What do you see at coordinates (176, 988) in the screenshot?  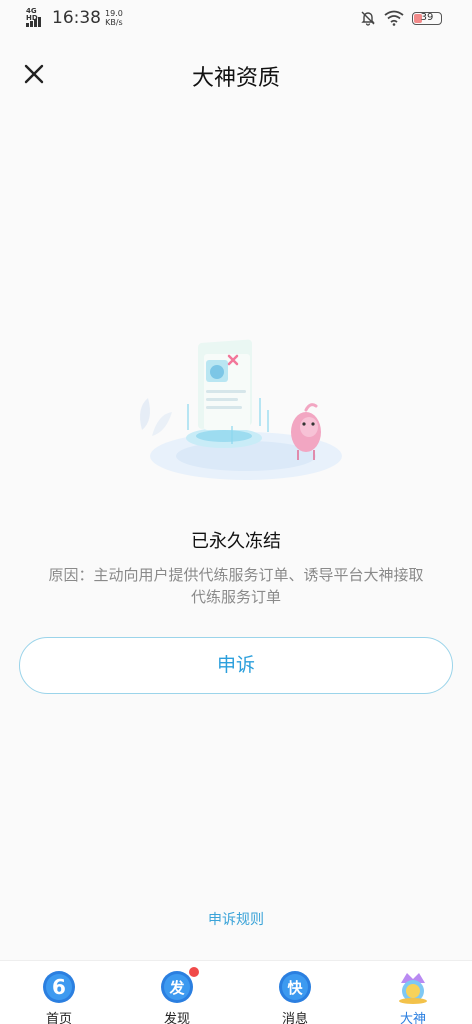 I see `svg-text: 发` at bounding box center [176, 988].